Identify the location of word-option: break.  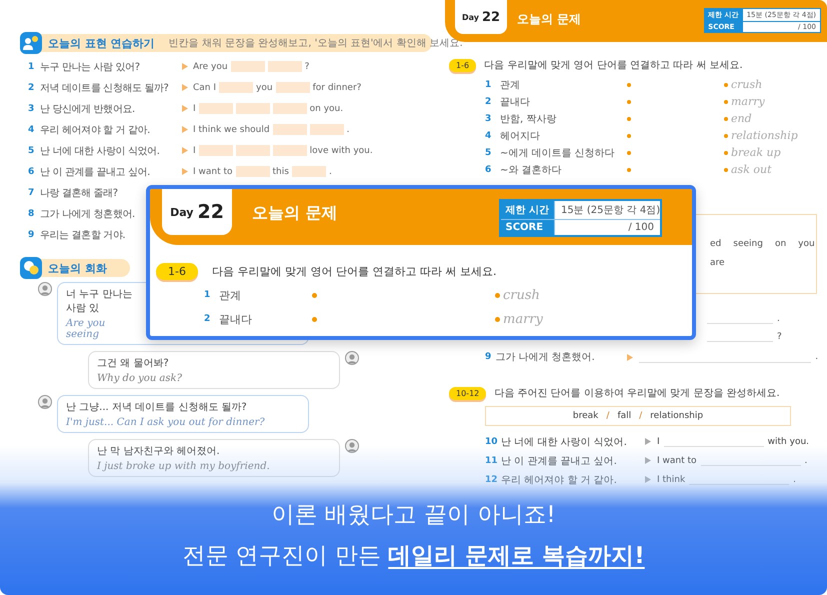
(585, 416).